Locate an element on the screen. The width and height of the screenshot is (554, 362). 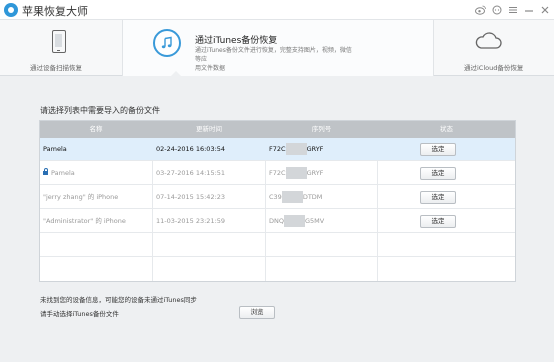
feedback-icon is located at coordinates (496, 9).